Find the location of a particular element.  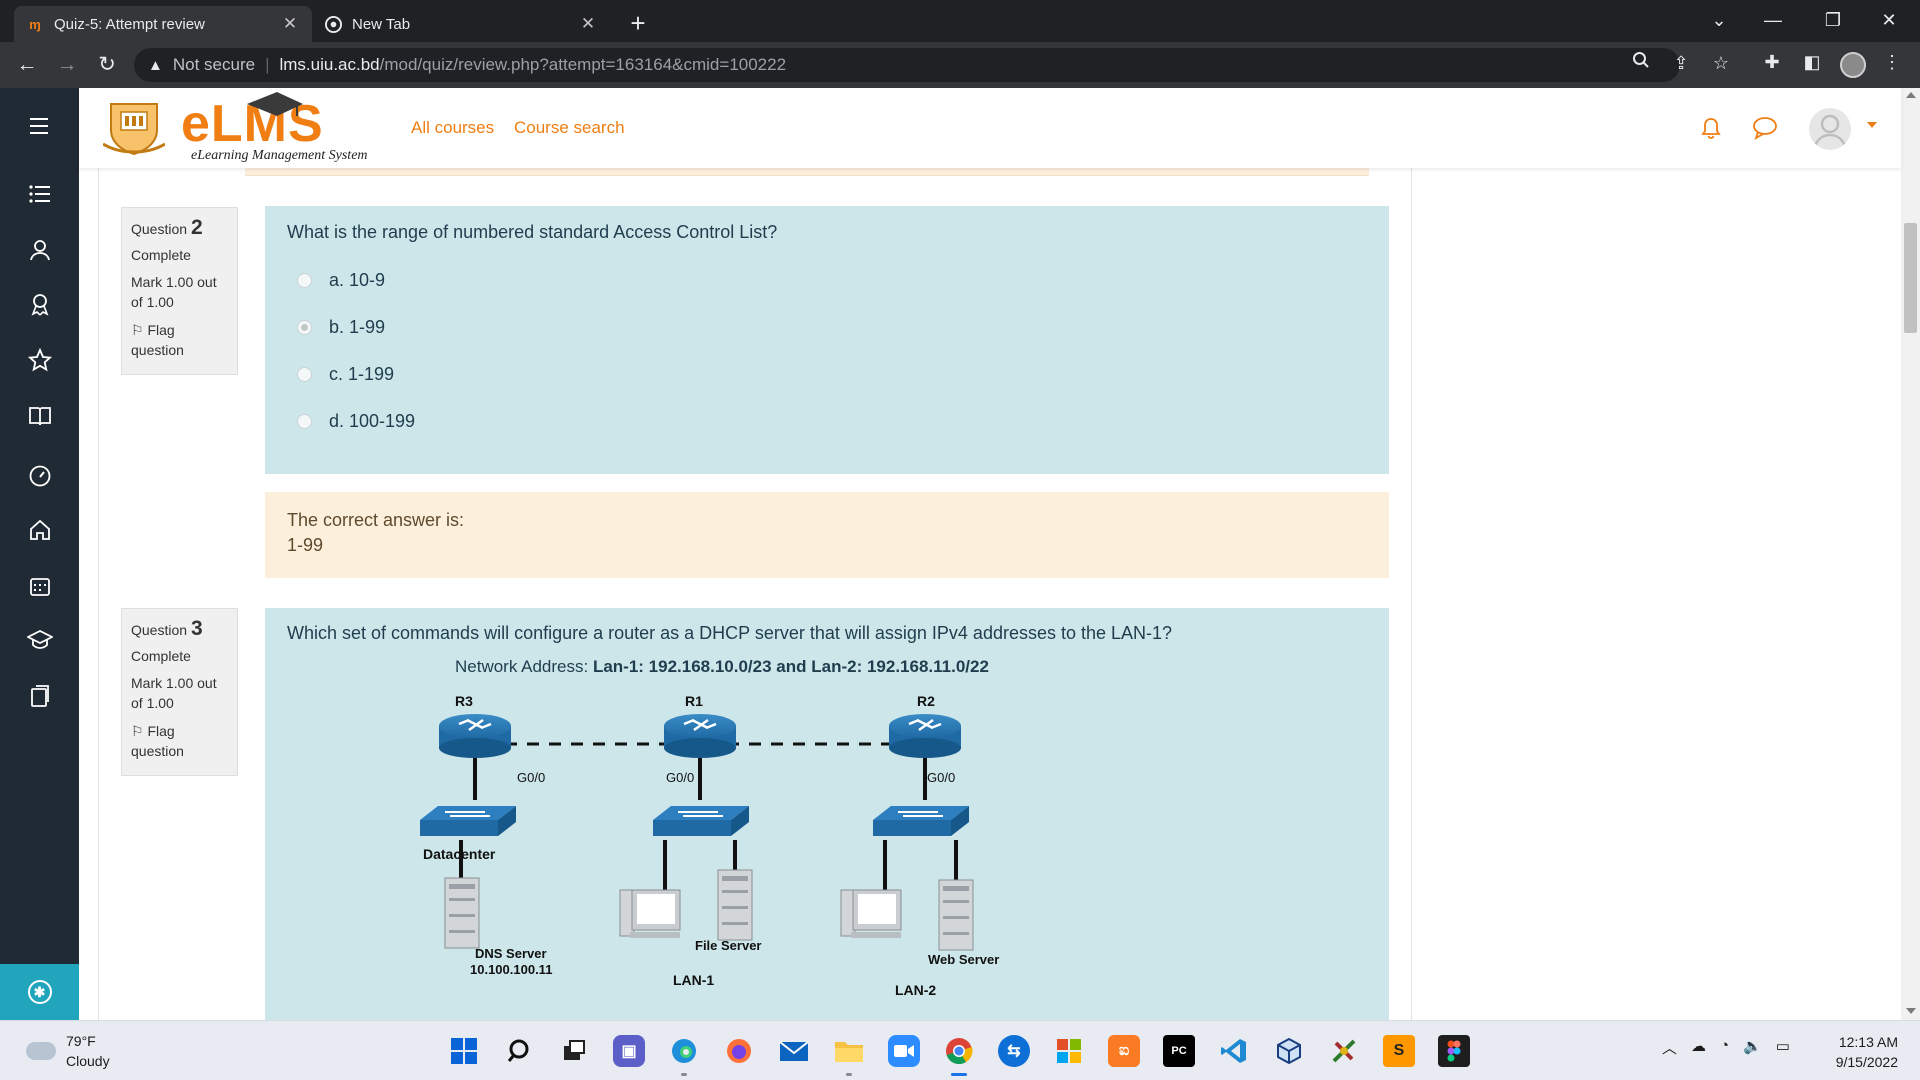

extensions-icon: ✚ is located at coordinates (1772, 62).